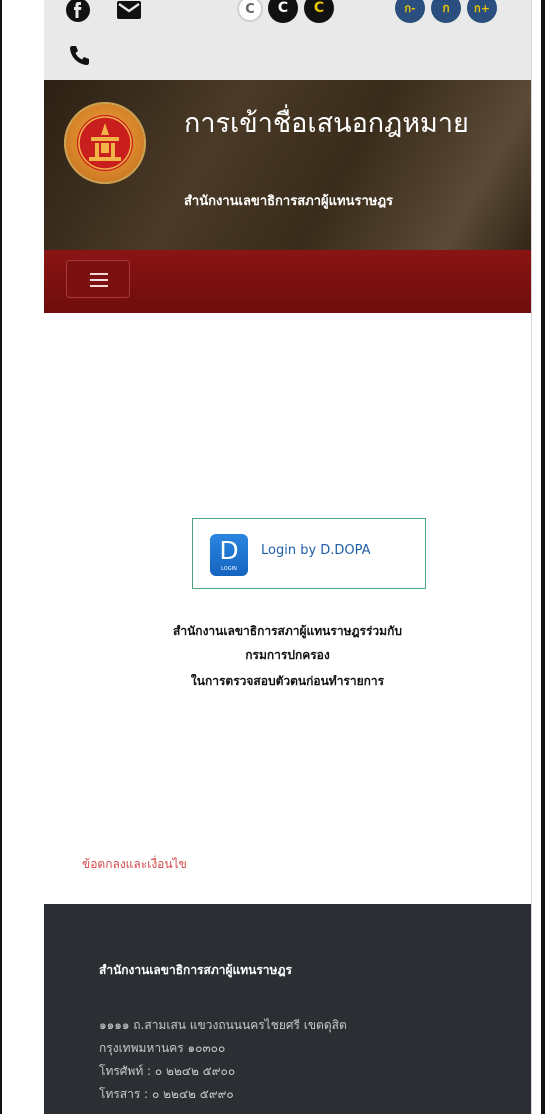  What do you see at coordinates (287, 40) in the screenshot?
I see `top-utility-bar: C C C ก- ก ก+` at bounding box center [287, 40].